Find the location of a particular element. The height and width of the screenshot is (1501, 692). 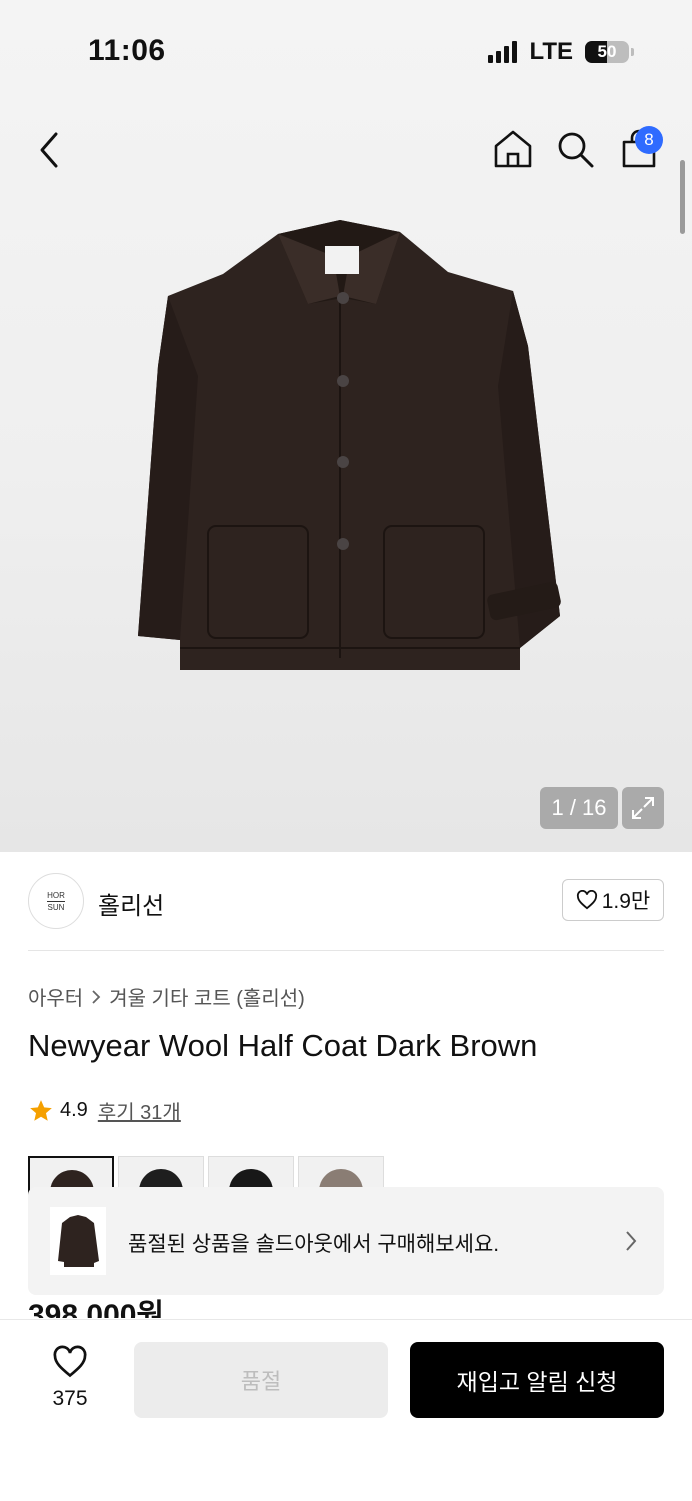

rating-score: 4.9 is located at coordinates (74, 1110).